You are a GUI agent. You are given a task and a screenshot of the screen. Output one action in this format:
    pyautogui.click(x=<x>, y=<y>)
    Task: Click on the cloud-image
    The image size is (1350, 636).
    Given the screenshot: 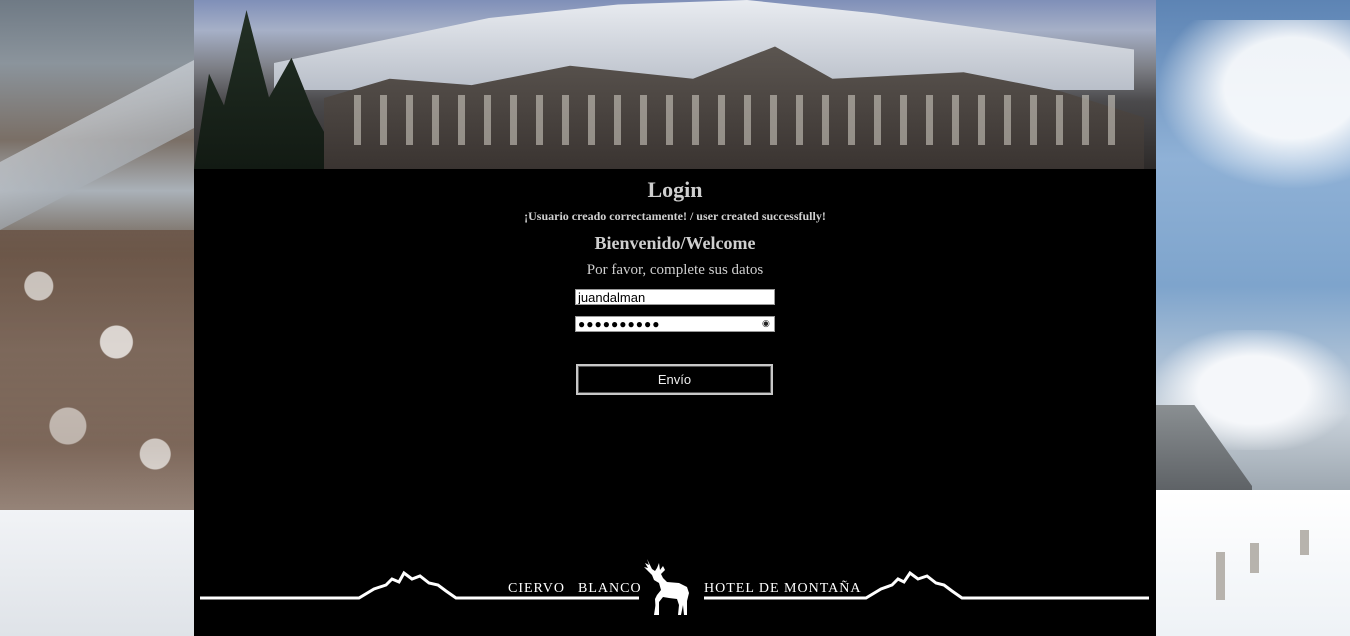 What is the action you would take?
    pyautogui.click(x=1253, y=105)
    